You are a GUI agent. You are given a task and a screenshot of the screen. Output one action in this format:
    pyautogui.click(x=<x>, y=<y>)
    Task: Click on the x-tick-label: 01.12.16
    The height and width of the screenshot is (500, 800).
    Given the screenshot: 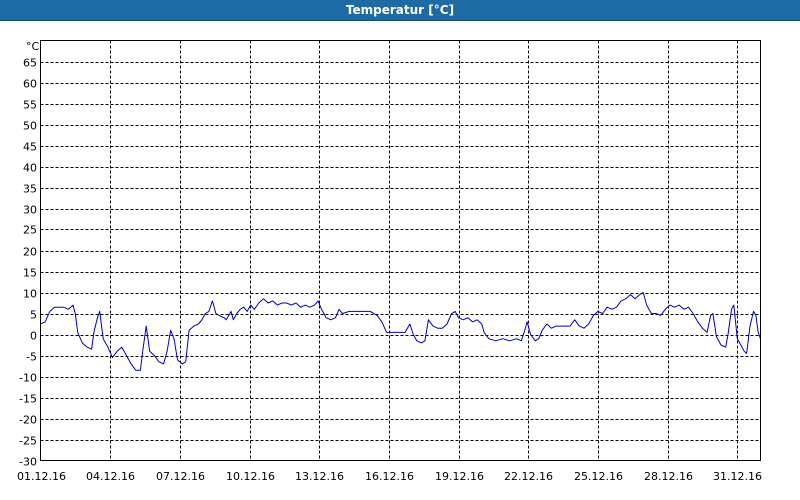 What is the action you would take?
    pyautogui.click(x=41, y=476)
    